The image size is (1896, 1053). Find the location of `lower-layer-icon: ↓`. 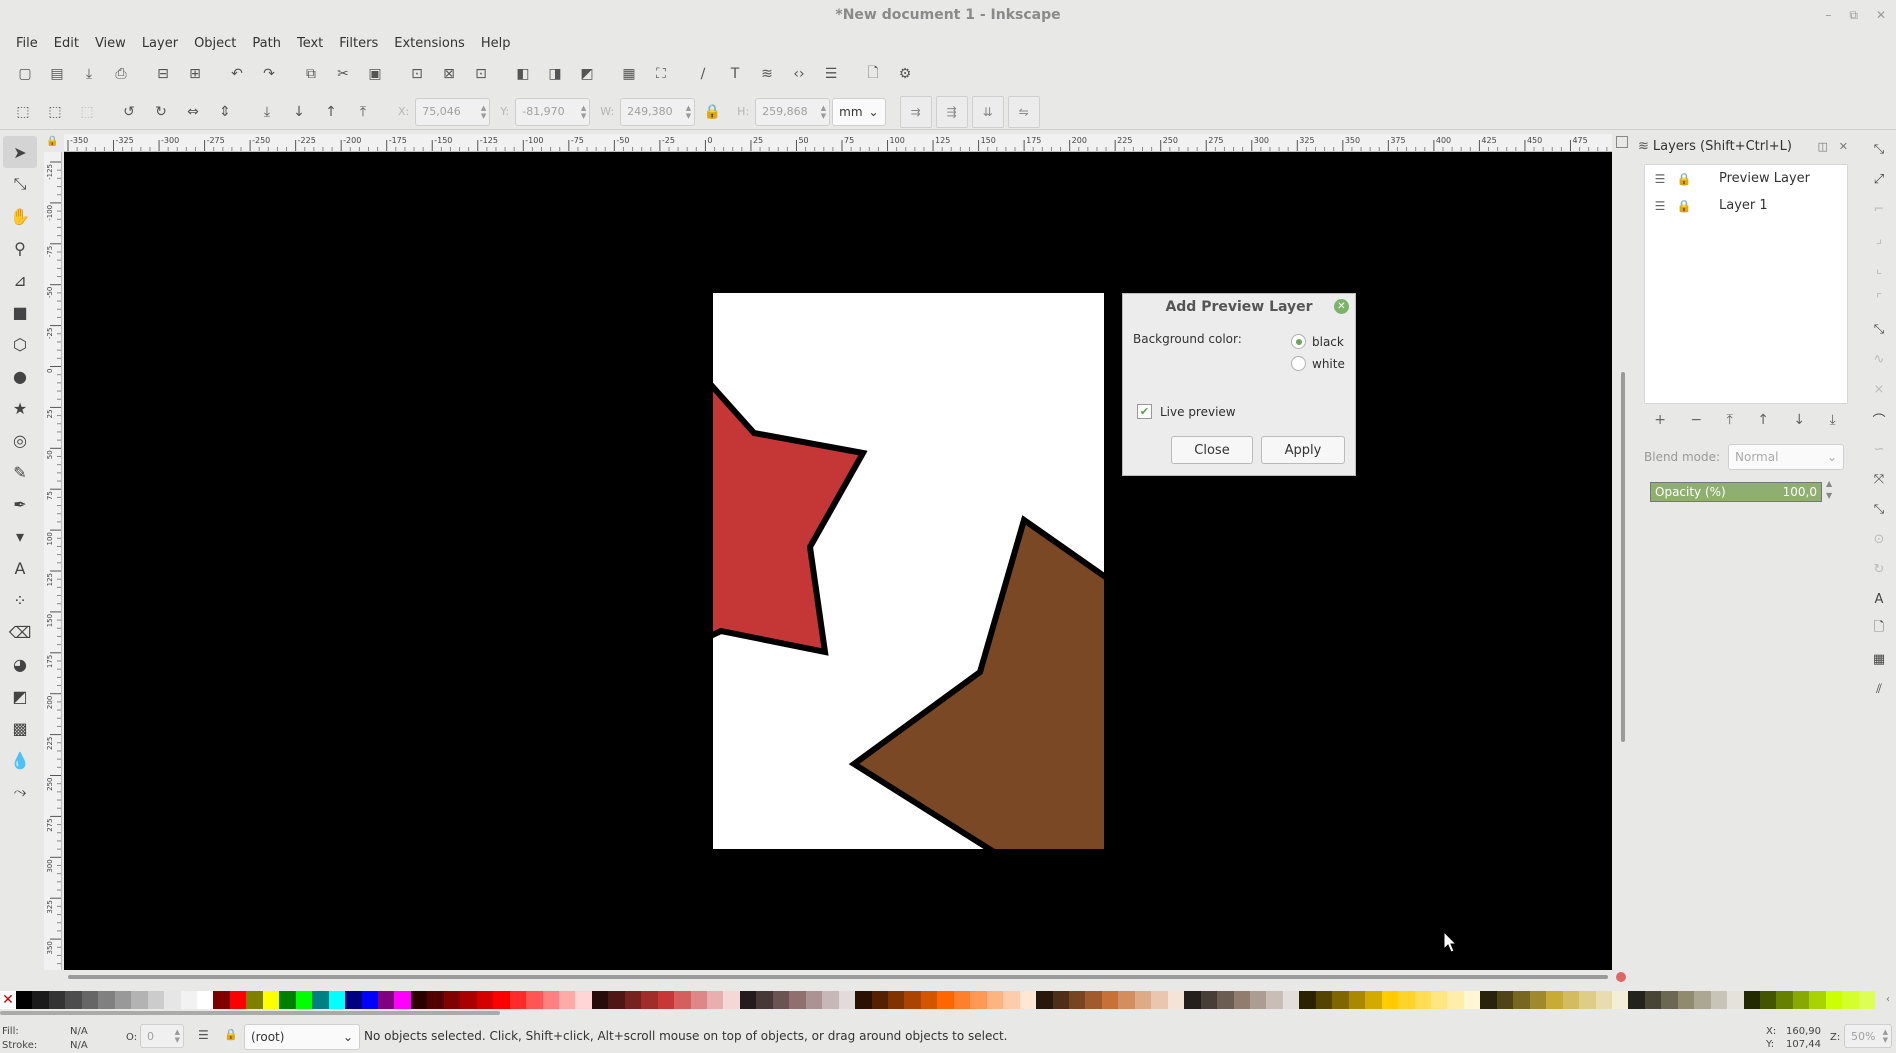

lower-layer-icon: ↓ is located at coordinates (1799, 424).